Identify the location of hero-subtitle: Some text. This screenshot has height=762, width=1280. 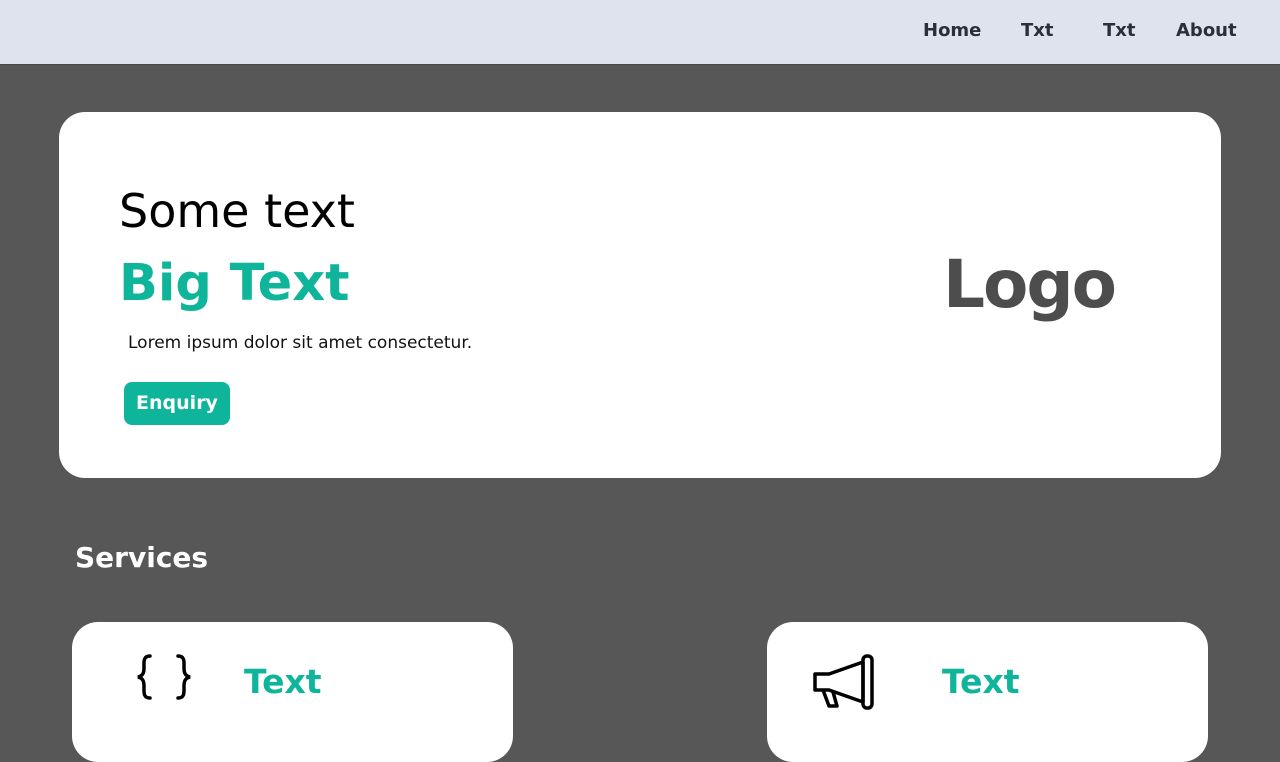
(237, 211).